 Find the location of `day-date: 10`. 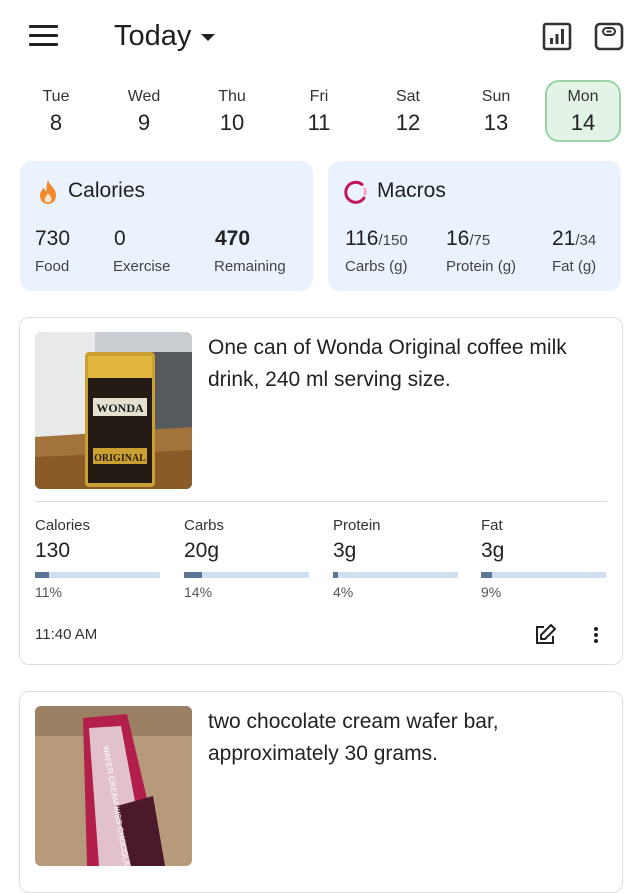

day-date: 10 is located at coordinates (232, 122).